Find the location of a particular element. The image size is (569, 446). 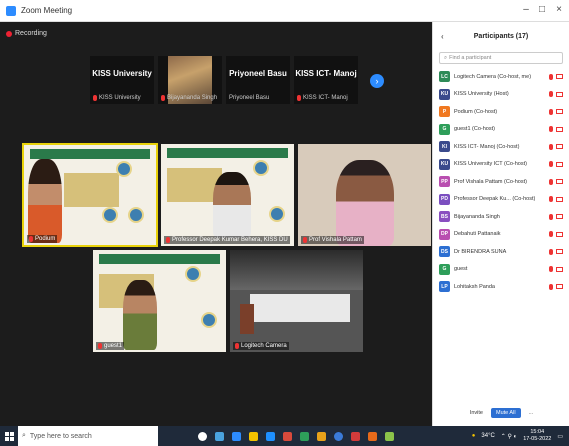

participant-row: Gguest is located at coordinates (501, 270).